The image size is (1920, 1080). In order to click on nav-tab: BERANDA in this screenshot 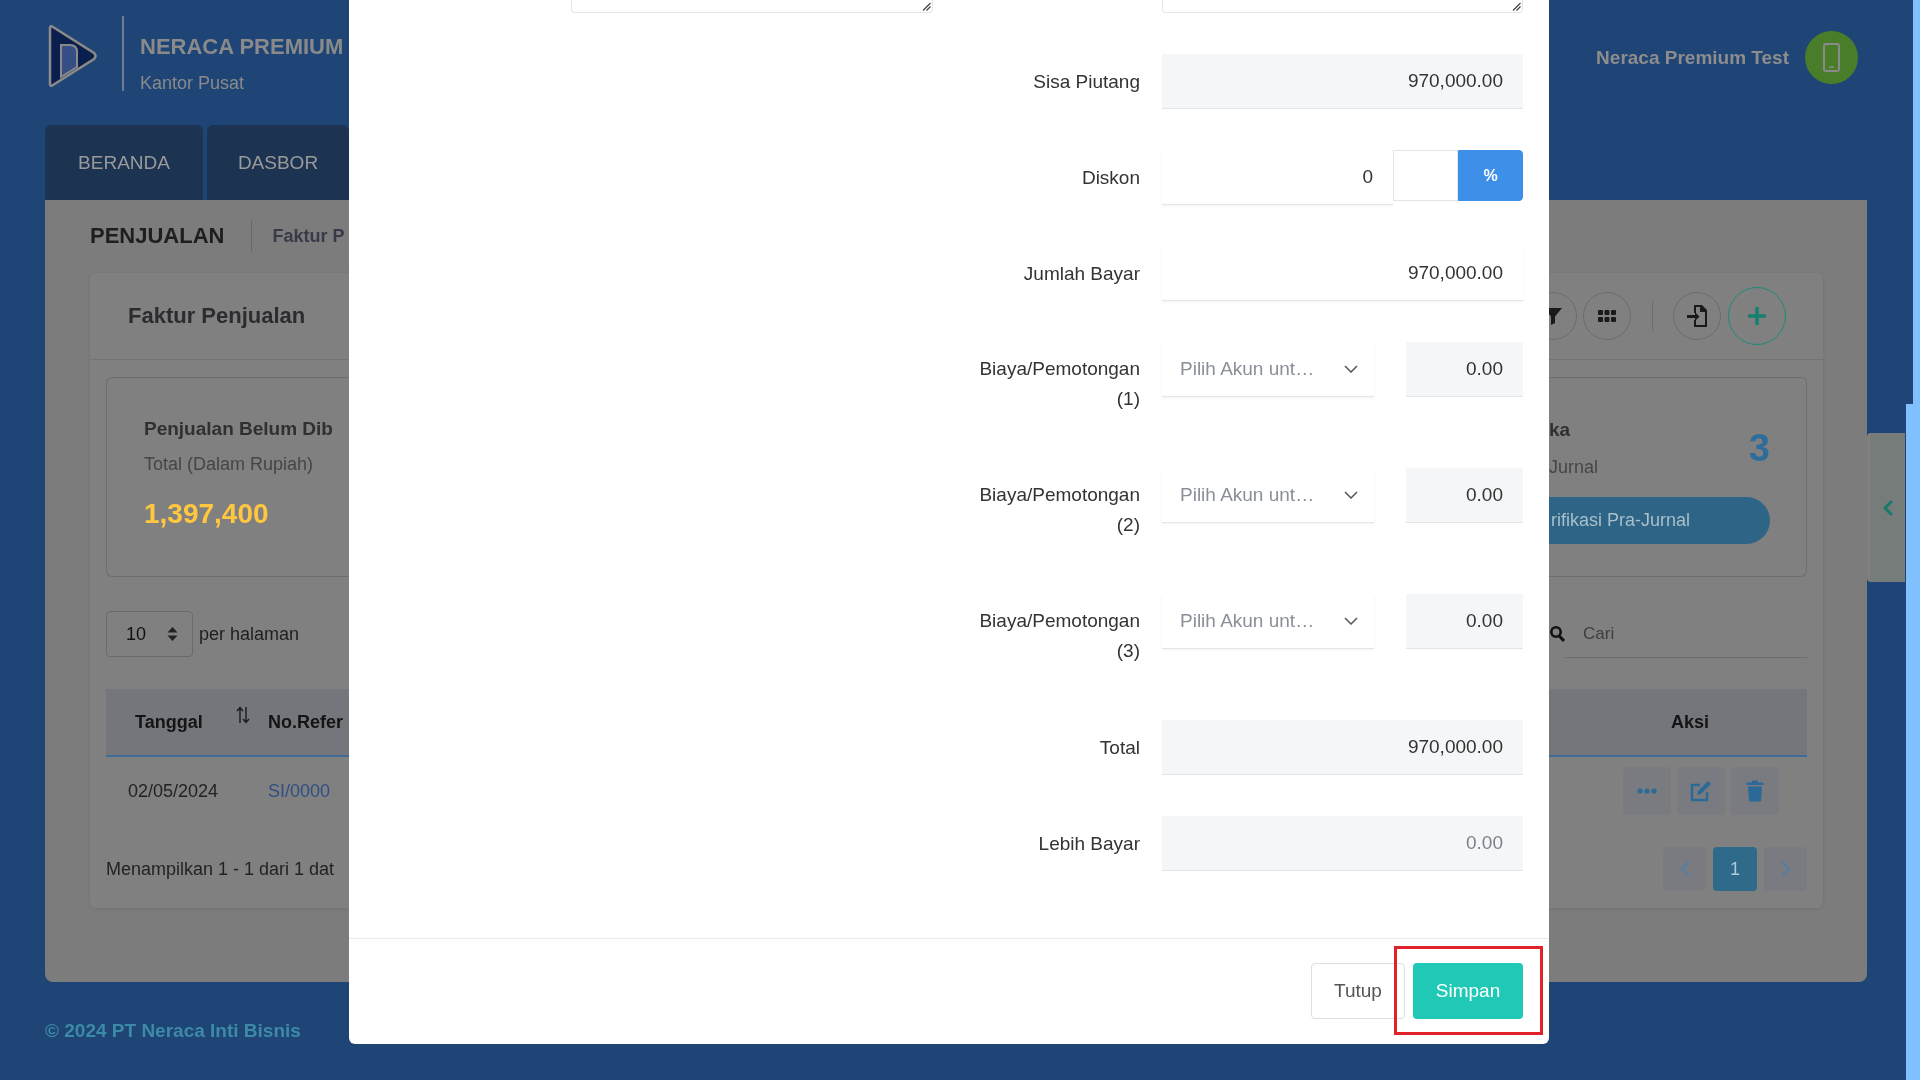, I will do `click(124, 162)`.